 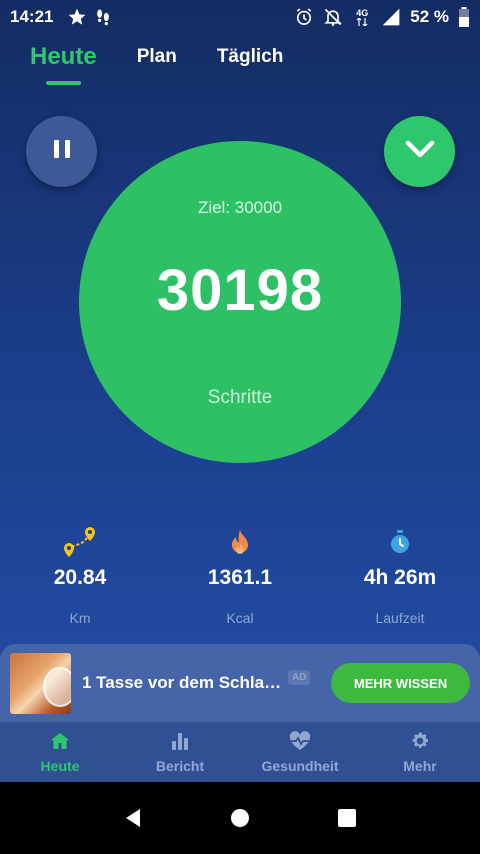 What do you see at coordinates (400, 683) in the screenshot?
I see `ad-cta-button: MEHR WISSEN` at bounding box center [400, 683].